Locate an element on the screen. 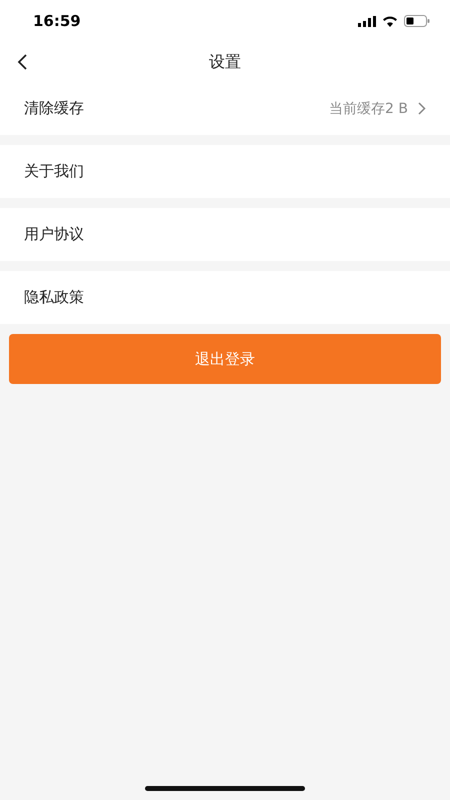  signal-icon is located at coordinates (367, 21).